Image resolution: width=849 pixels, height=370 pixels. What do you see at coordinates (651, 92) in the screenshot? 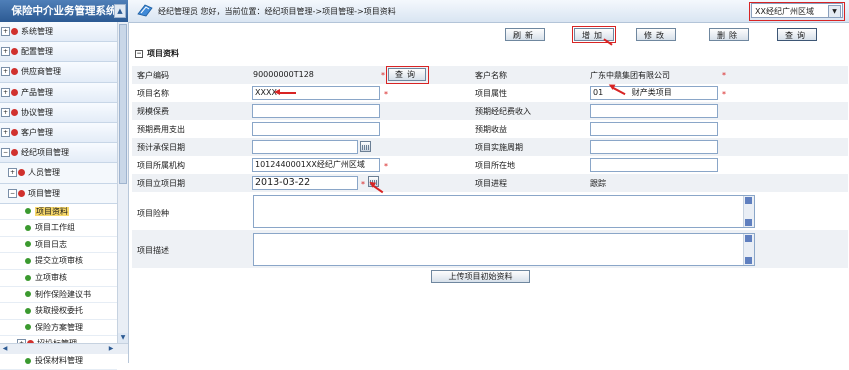
I see `project-attr-name: 财产类项目` at bounding box center [651, 92].